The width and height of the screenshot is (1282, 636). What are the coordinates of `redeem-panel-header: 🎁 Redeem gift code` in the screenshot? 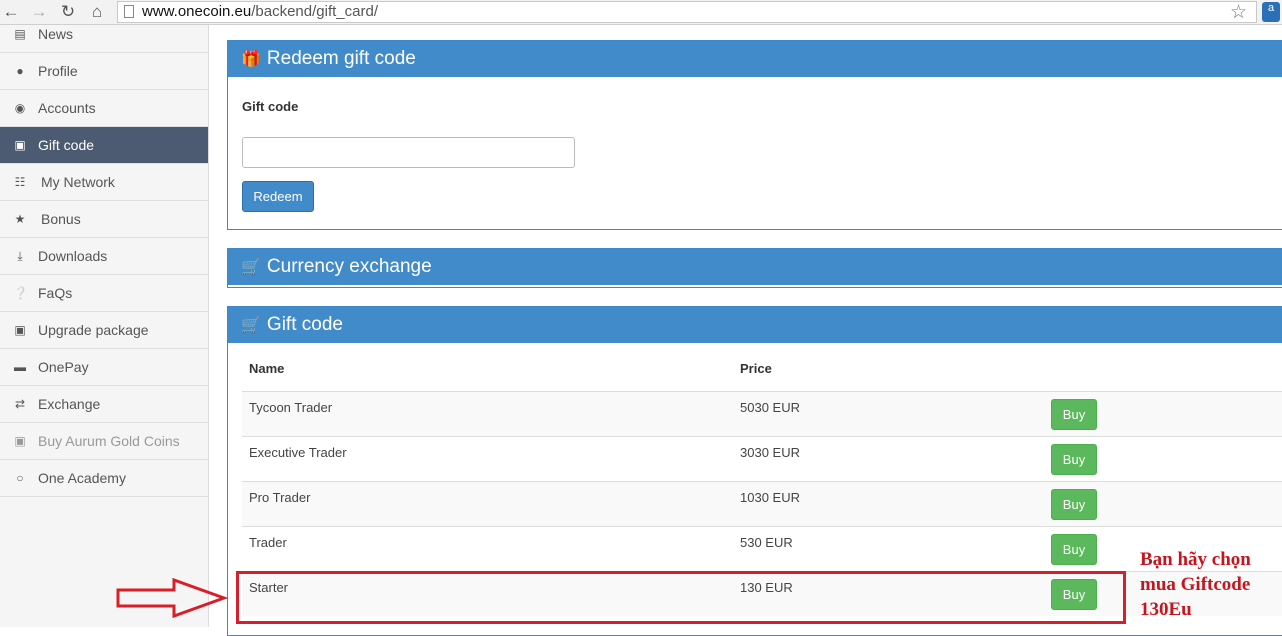 It's located at (755, 59).